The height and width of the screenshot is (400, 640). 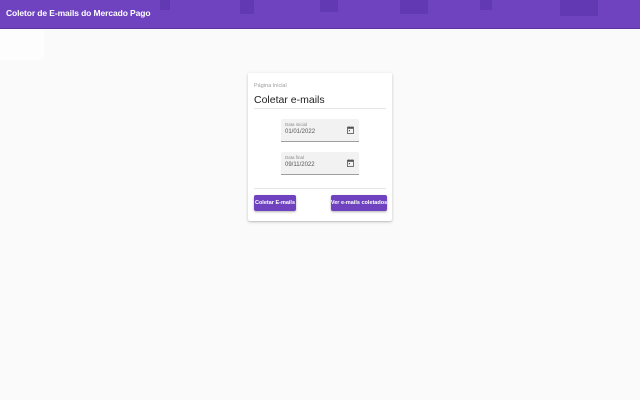 What do you see at coordinates (320, 163) in the screenshot?
I see `end-date-field: Data final 09/11/2022` at bounding box center [320, 163].